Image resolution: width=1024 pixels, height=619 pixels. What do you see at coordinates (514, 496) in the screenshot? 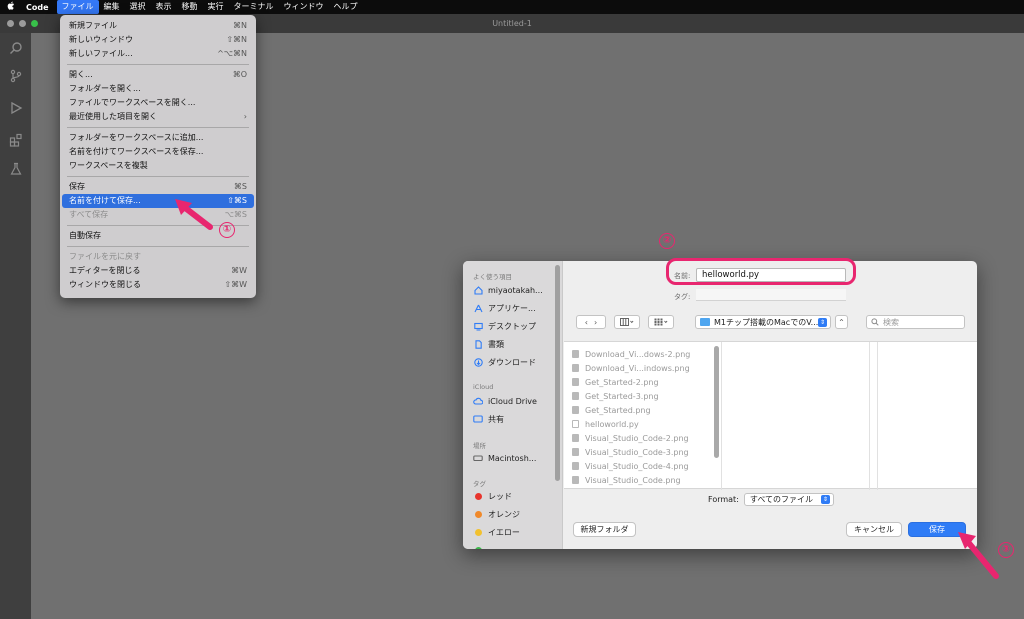
I see `sidebar-tag-red: レッド` at bounding box center [514, 496].